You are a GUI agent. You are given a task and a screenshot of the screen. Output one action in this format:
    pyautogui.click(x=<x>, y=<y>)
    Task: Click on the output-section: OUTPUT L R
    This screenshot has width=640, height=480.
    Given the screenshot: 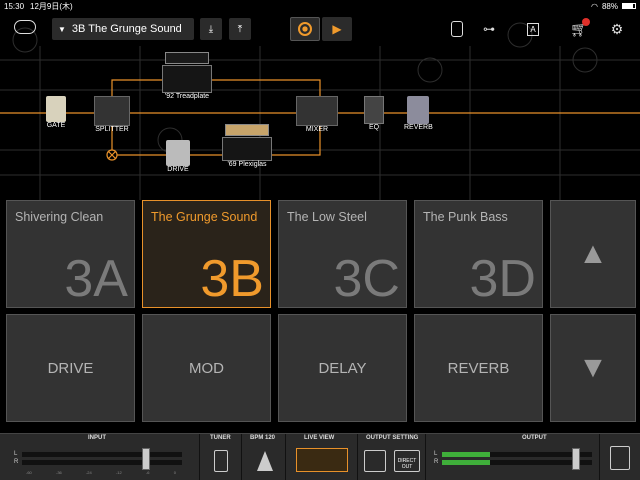 What is the action you would take?
    pyautogui.click(x=513, y=457)
    